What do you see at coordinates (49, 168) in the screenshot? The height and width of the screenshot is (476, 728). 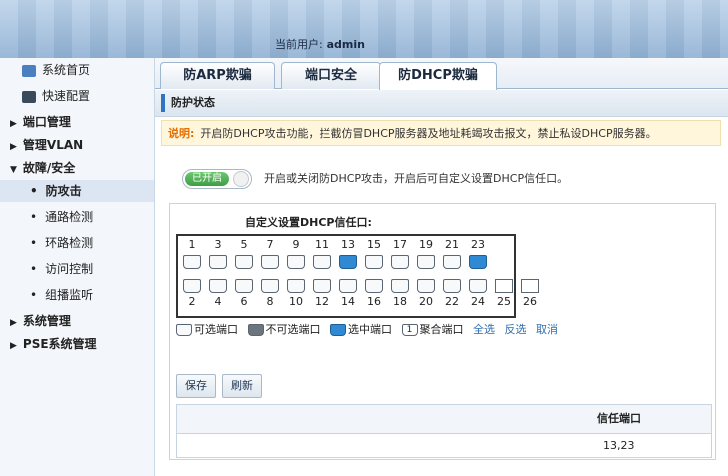 I see `sidebar-item-label: 故障/安全` at bounding box center [49, 168].